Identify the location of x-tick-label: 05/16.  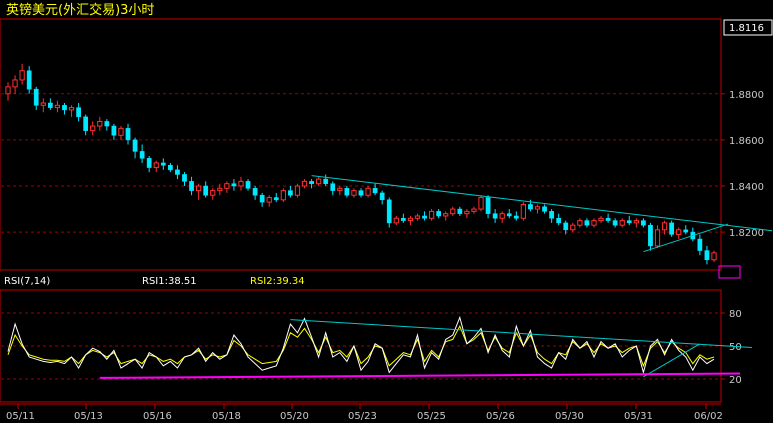
(157, 416).